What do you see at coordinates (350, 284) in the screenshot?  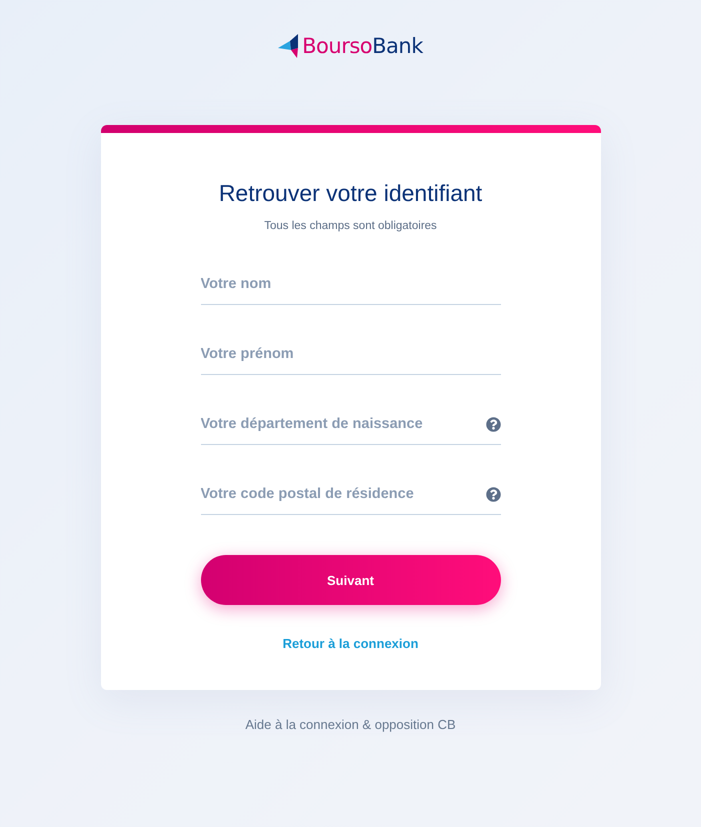 I see `text-input-field: Votre nom` at bounding box center [350, 284].